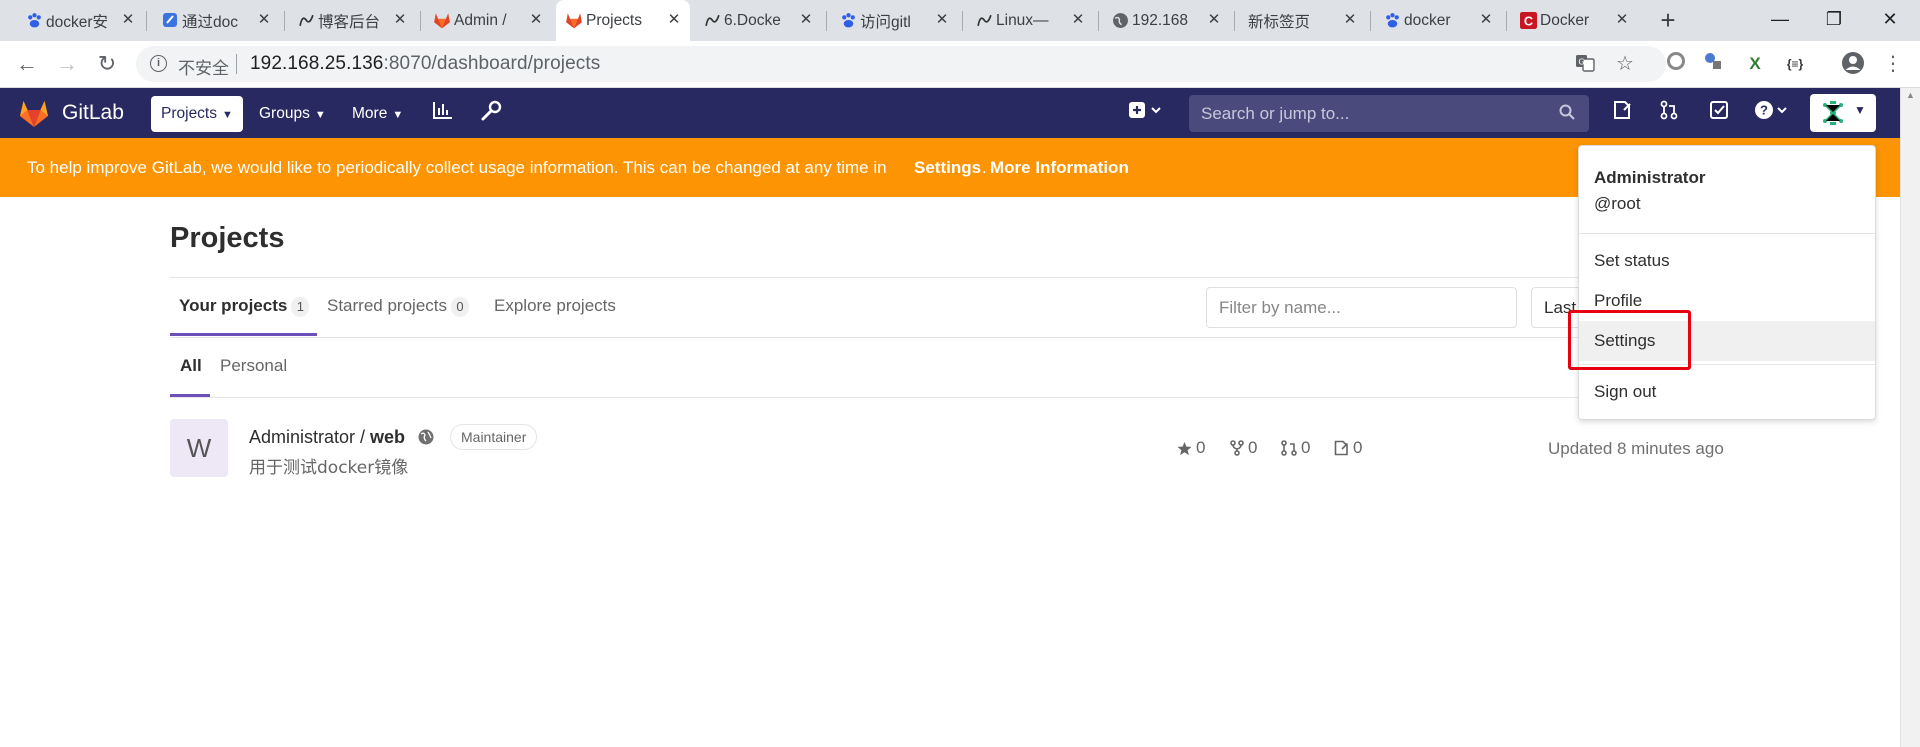  I want to click on issues-count: 0, so click(1348, 448).